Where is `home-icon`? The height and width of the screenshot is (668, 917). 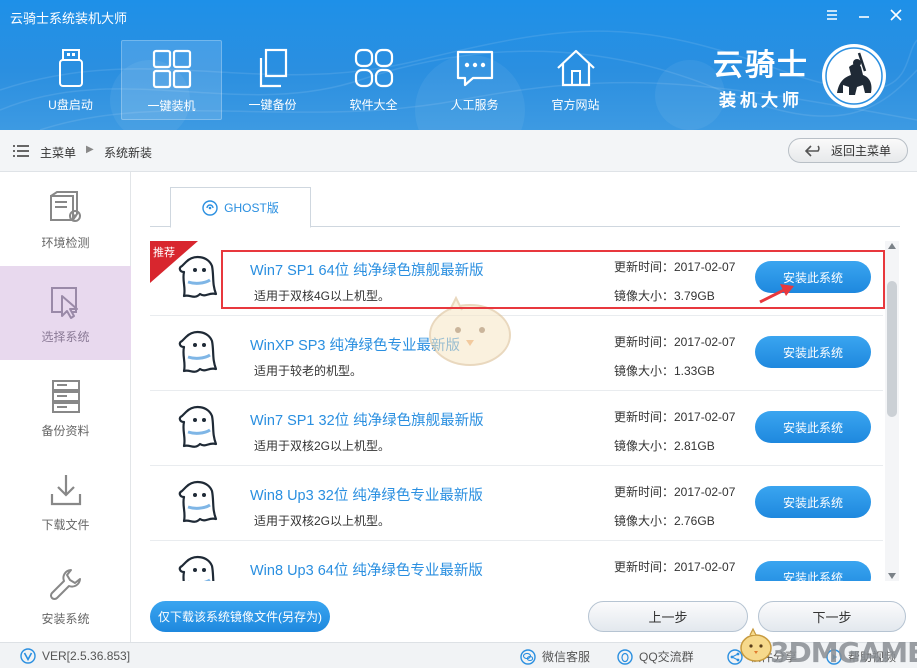 home-icon is located at coordinates (575, 68).